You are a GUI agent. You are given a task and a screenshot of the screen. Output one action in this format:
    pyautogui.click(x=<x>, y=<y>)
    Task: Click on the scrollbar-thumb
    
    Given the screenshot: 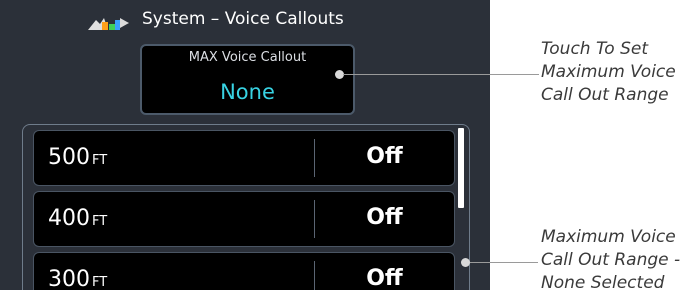 What is the action you would take?
    pyautogui.click(x=461, y=168)
    